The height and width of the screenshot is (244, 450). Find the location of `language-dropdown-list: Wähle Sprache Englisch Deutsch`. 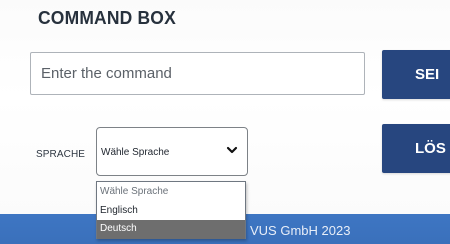

language-dropdown-list: Wähle Sprache Englisch Deutsch is located at coordinates (171, 210).